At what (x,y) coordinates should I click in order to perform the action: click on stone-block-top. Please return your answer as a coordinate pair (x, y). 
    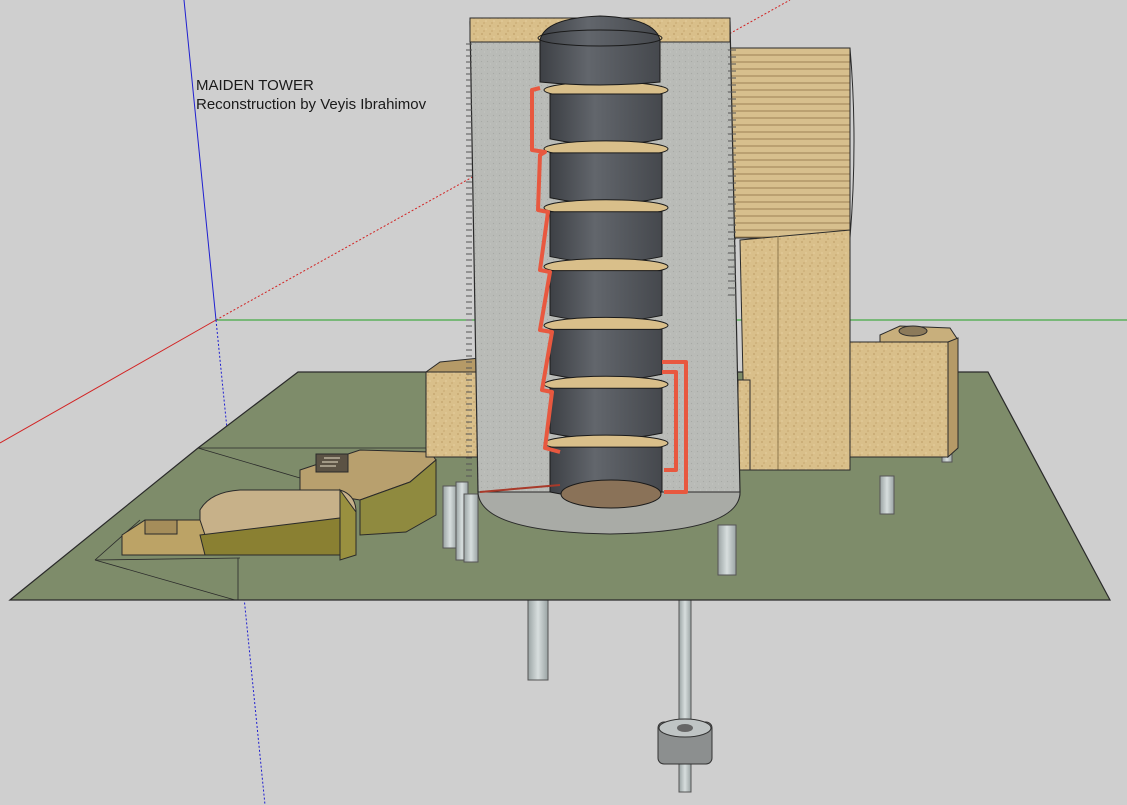
    Looking at the image, I should click on (452, 365).